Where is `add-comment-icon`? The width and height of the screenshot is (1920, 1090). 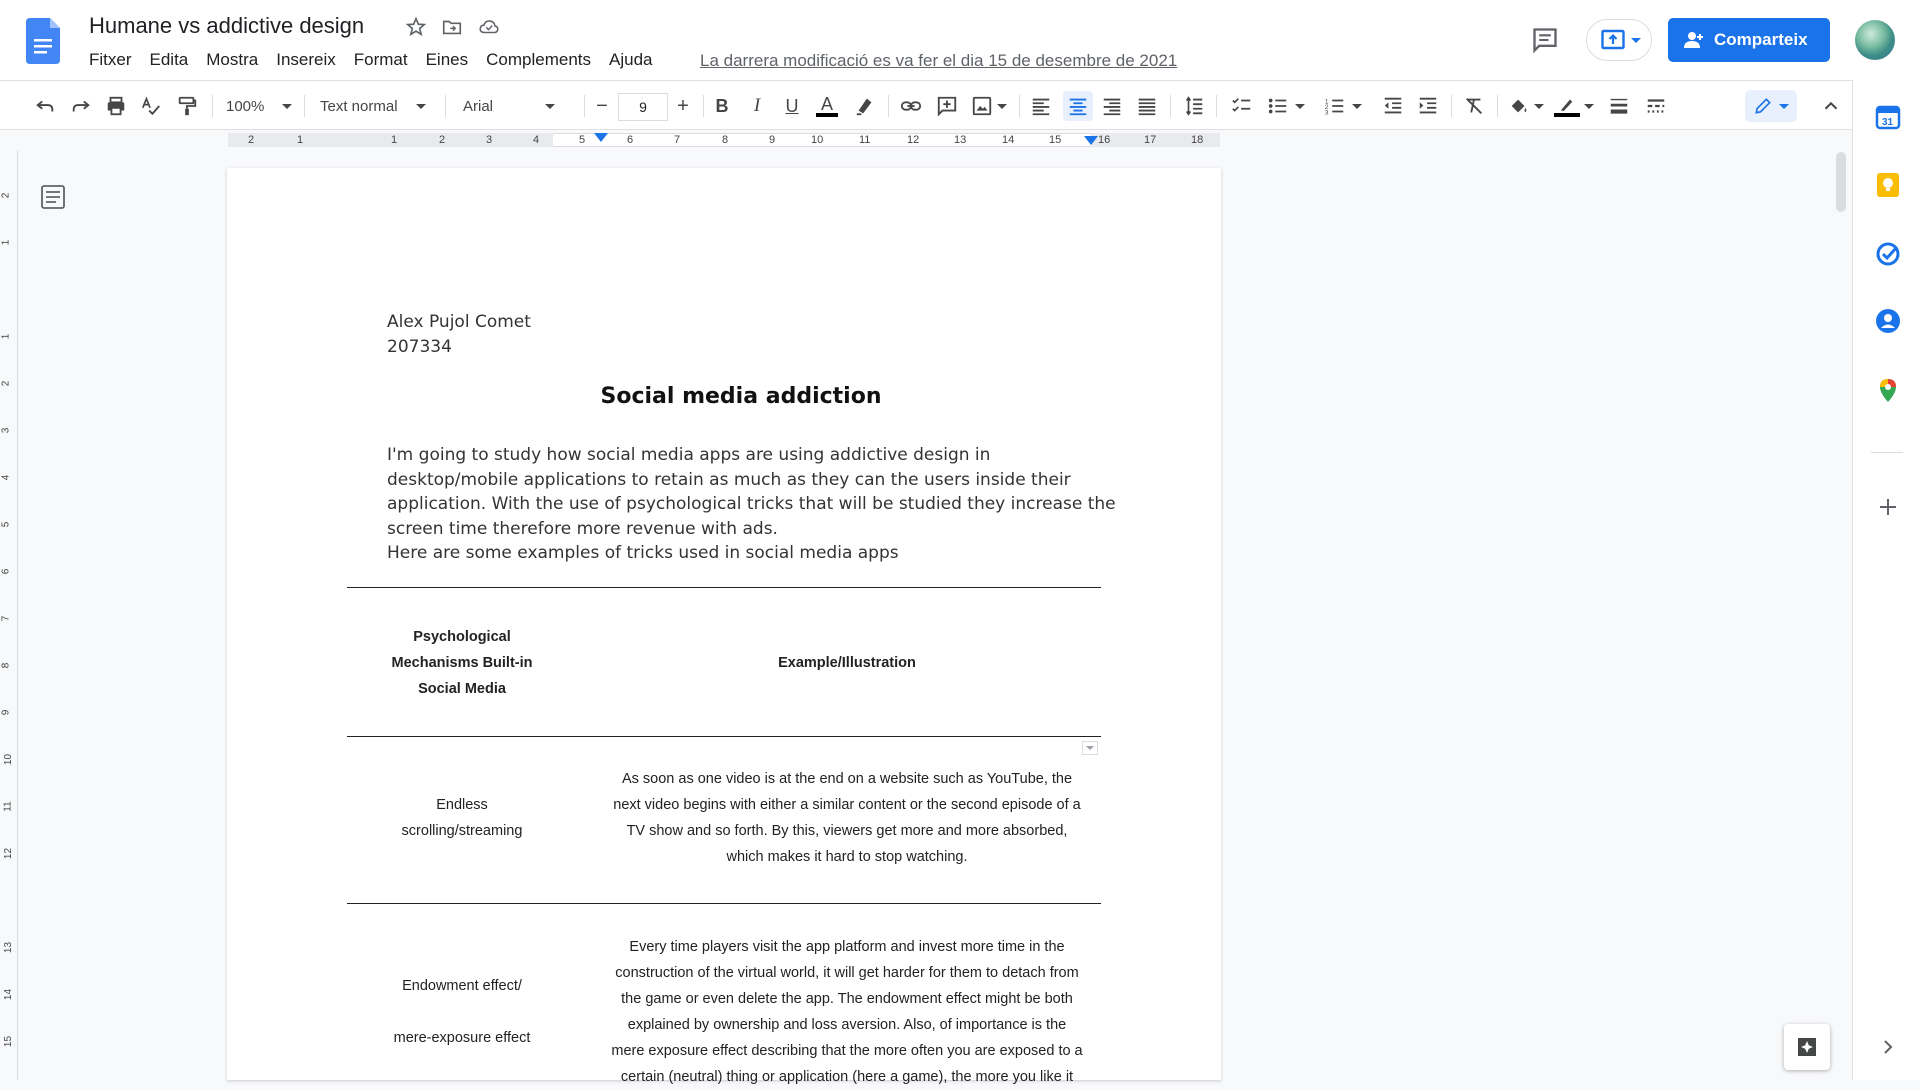 add-comment-icon is located at coordinates (947, 106).